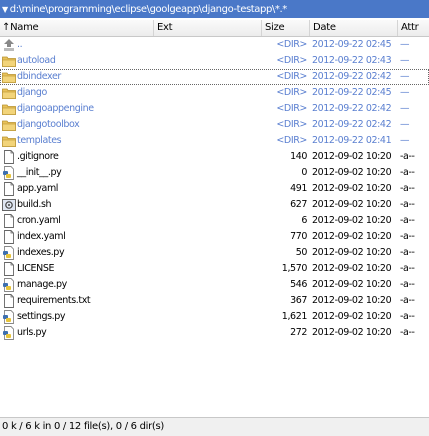 The image size is (429, 436). I want to click on file-name: django, so click(32, 92).